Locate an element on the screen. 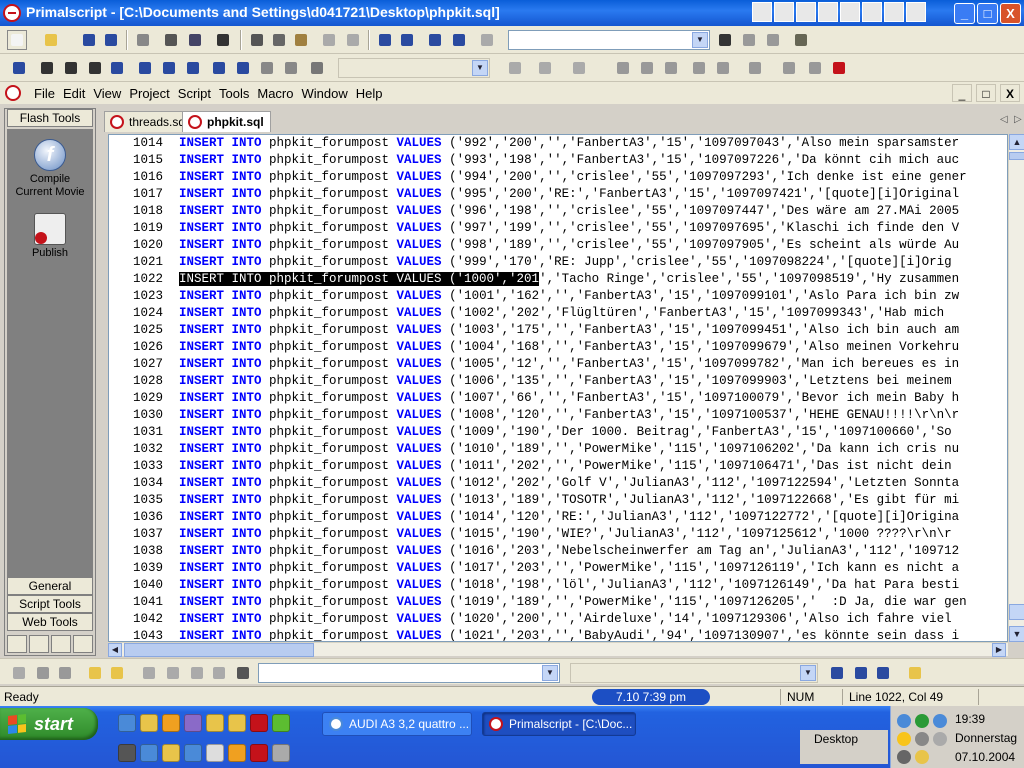  filter-icon is located at coordinates (95, 673).